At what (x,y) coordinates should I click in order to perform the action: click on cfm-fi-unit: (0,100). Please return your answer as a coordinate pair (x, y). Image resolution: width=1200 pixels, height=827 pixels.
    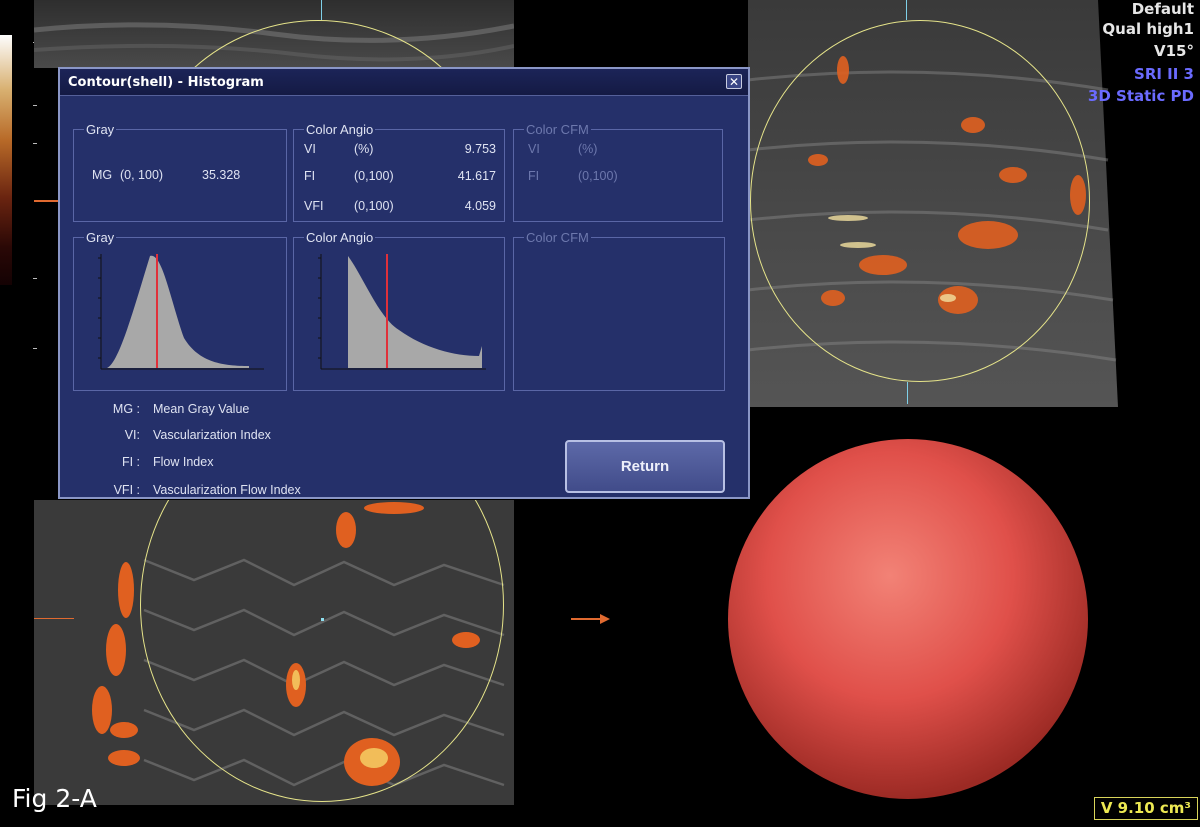
    Looking at the image, I should click on (598, 176).